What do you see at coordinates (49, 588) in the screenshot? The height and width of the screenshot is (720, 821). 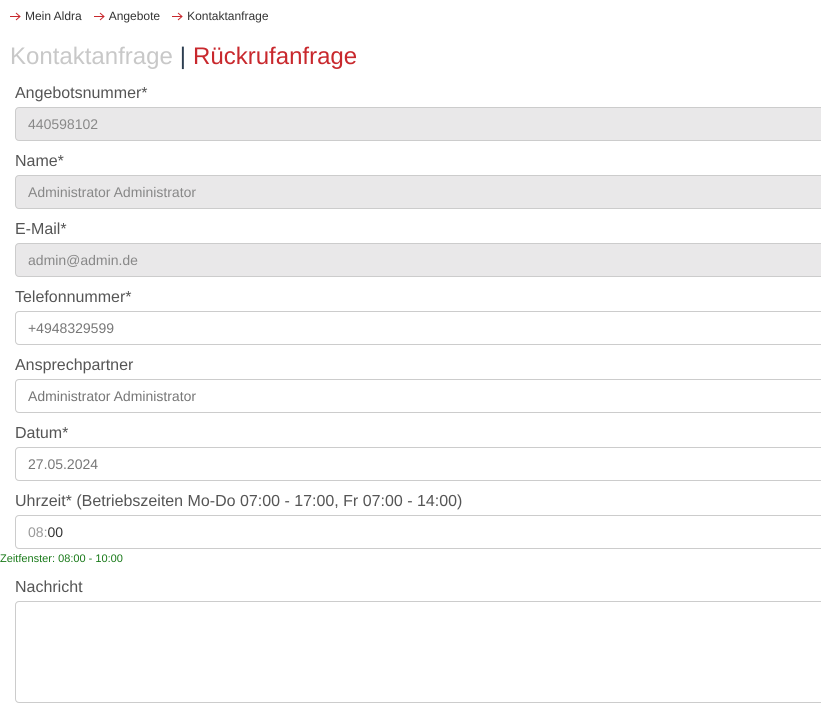 I see `field-label: Nachricht` at bounding box center [49, 588].